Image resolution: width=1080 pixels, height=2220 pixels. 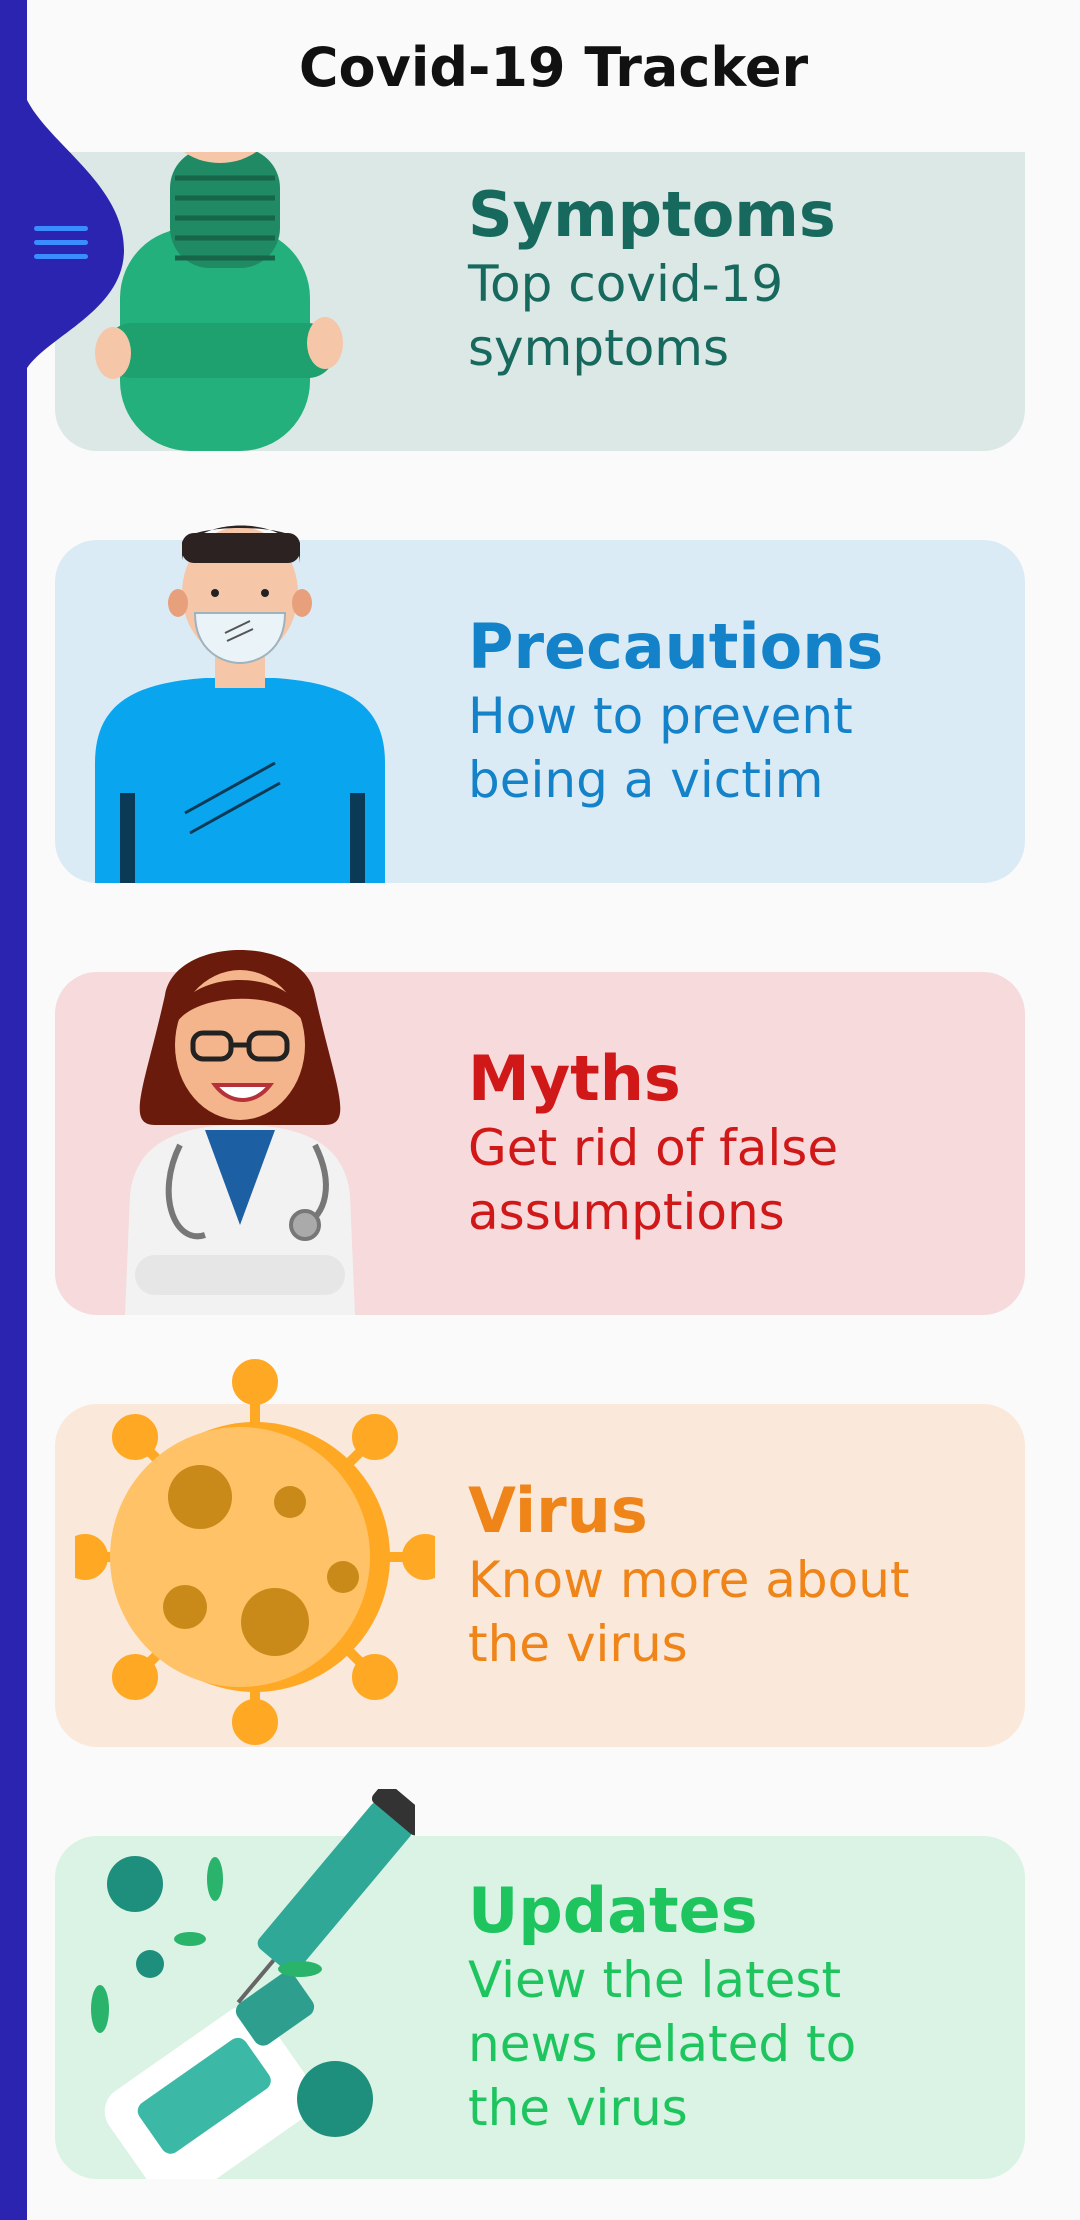 I want to click on card-symptoms: Symptoms Top covid-19 symptoms, so click(x=540, y=279).